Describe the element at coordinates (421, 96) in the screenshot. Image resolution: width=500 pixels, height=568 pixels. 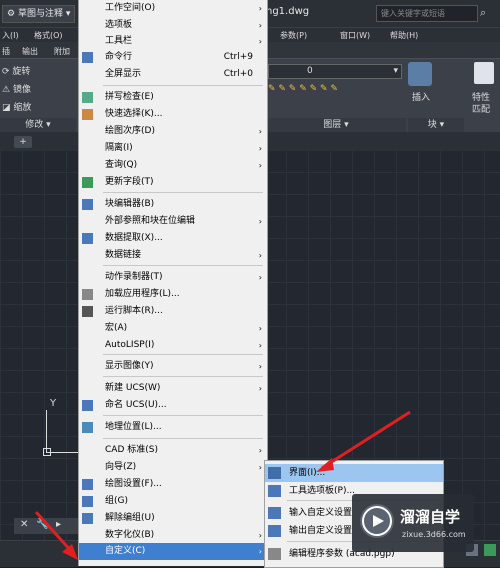
I see `insert-label: 插入` at that location.